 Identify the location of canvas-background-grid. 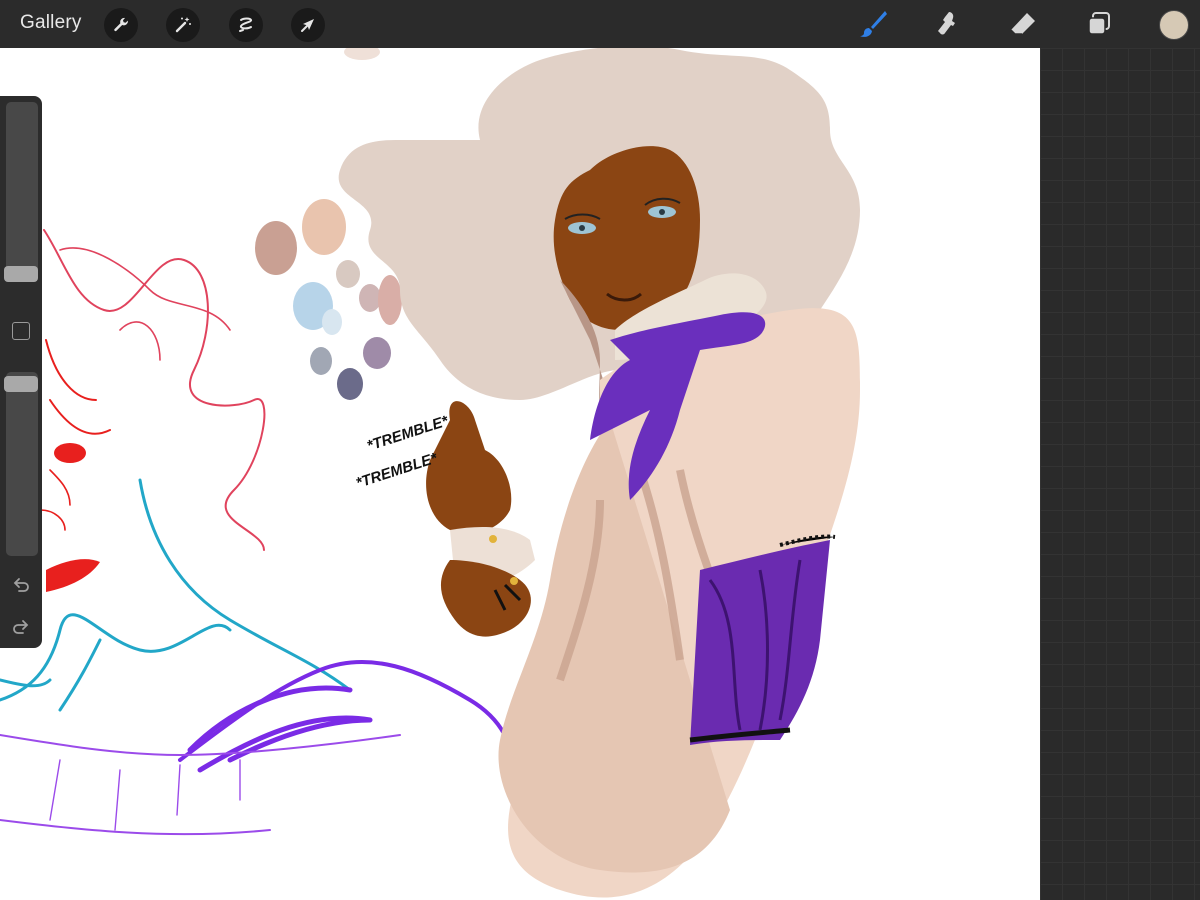
(1120, 474).